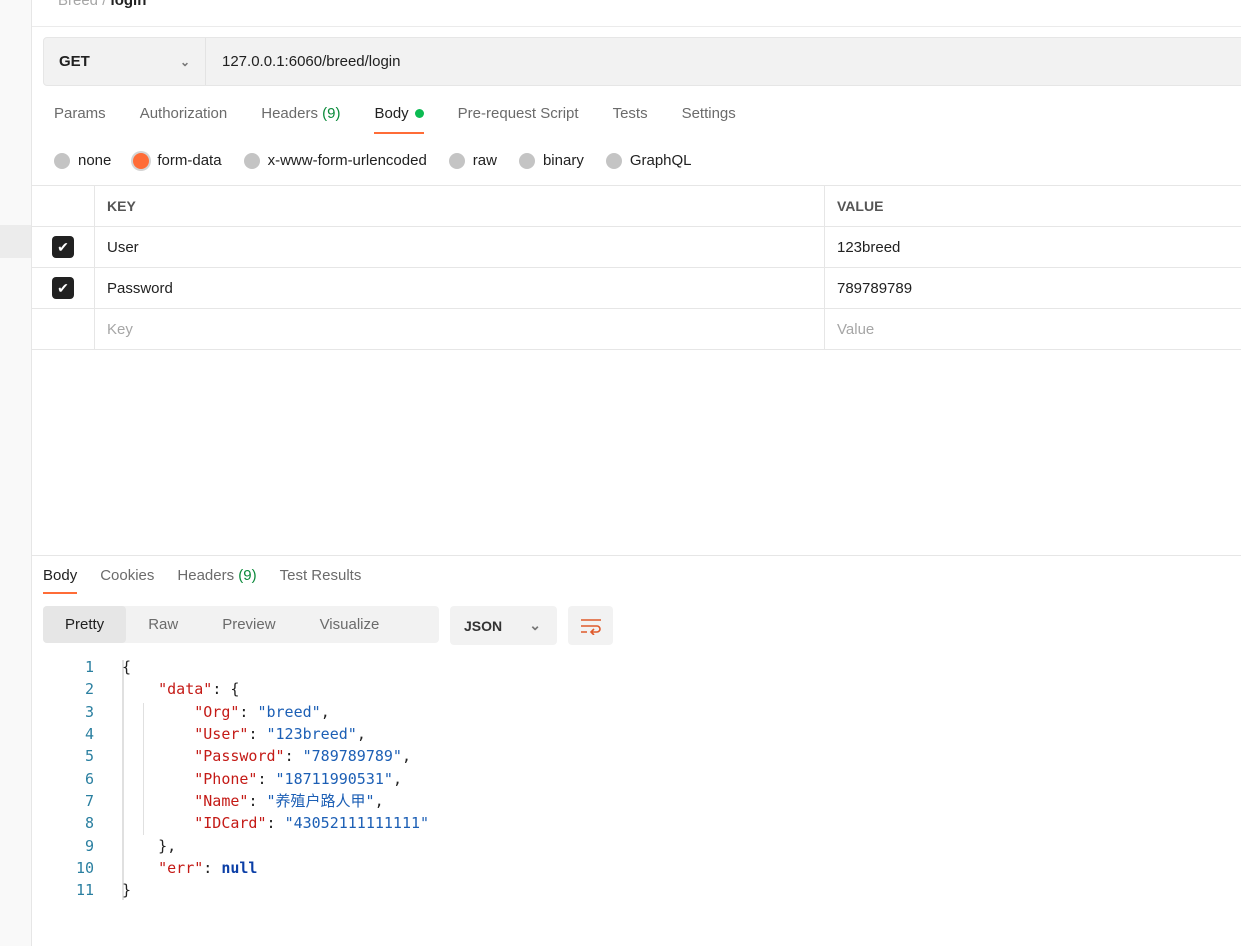 This screenshot has height=946, width=1241. I want to click on radio-selected-icon, so click(141, 160).